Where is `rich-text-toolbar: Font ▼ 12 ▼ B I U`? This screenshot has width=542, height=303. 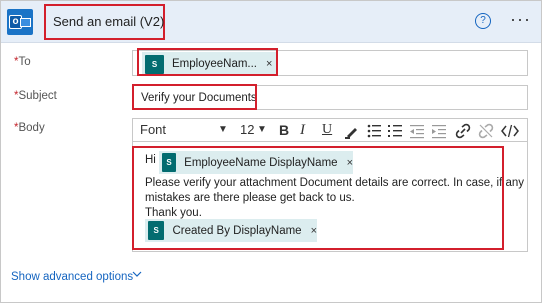
rich-text-toolbar: Font ▼ 12 ▼ B I U is located at coordinates (330, 130).